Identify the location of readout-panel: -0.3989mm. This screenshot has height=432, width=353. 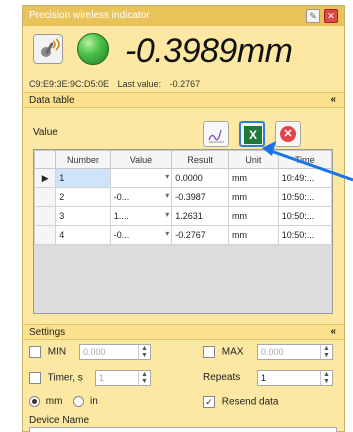
(183, 50).